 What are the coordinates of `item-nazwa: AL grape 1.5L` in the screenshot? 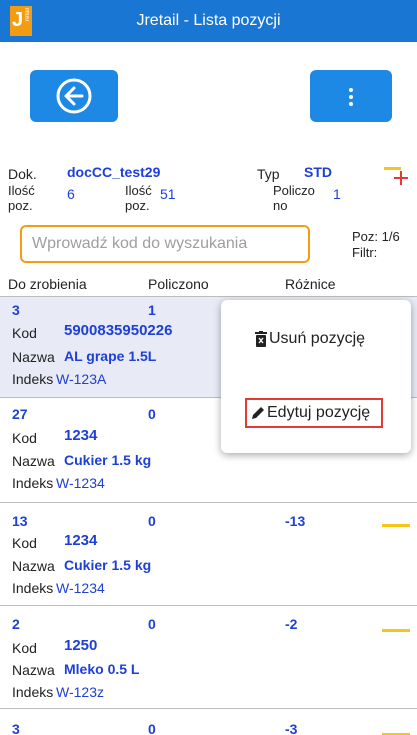 It's located at (110, 356).